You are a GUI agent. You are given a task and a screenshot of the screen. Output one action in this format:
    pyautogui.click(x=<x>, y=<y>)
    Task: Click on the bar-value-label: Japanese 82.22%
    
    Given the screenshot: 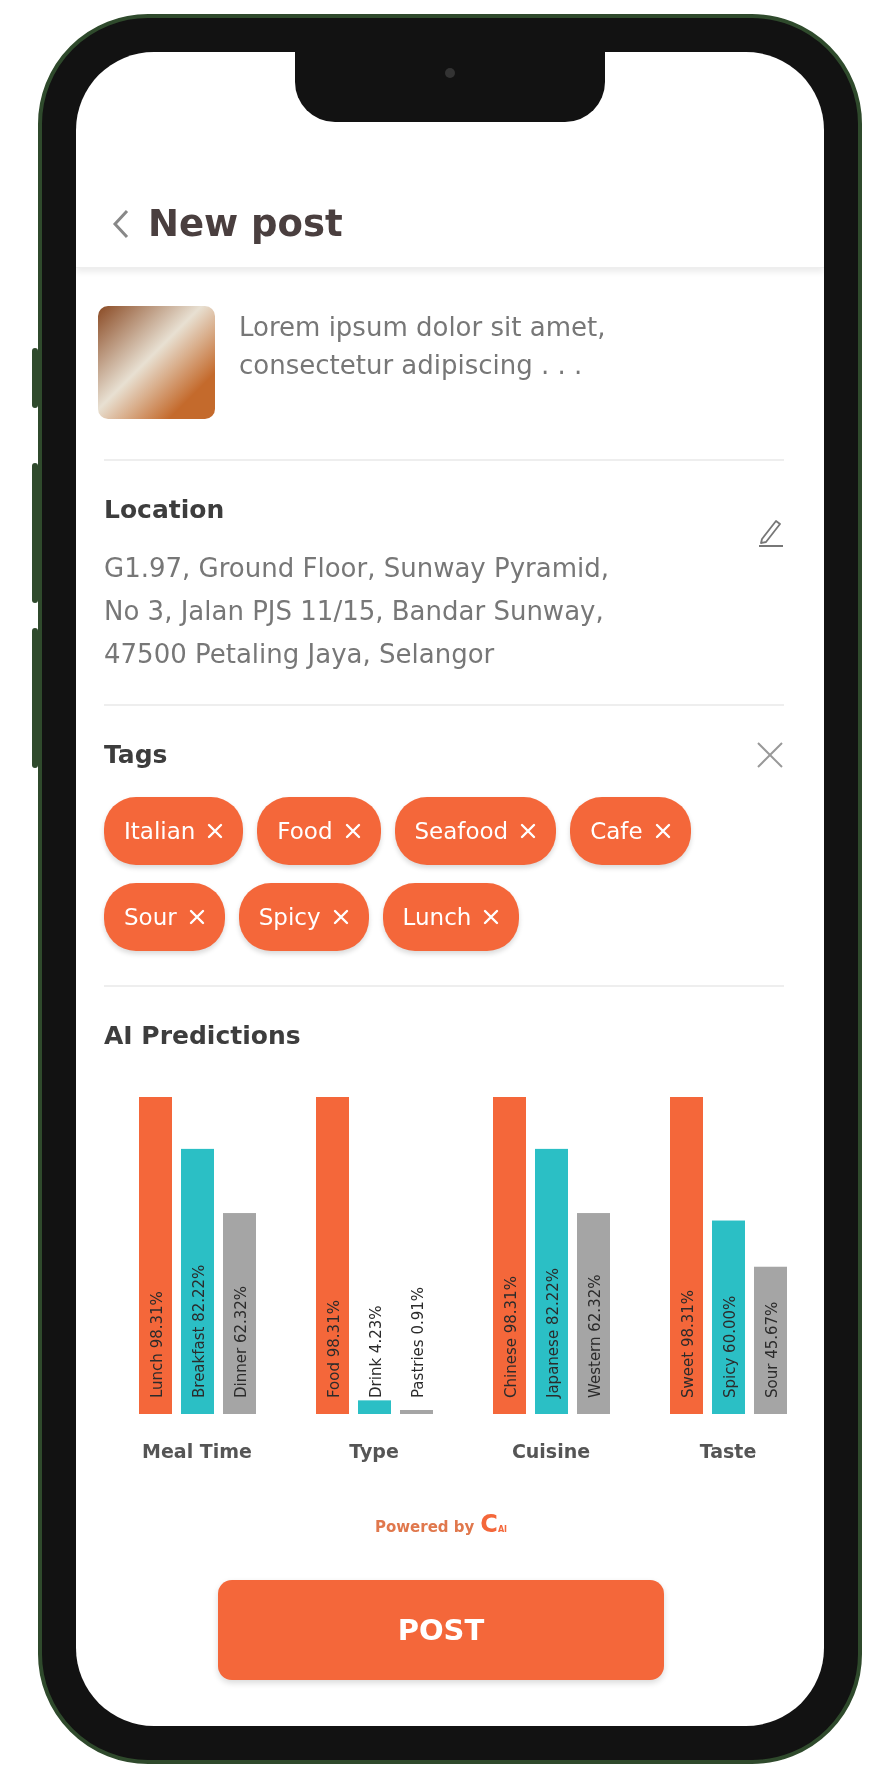 What is the action you would take?
    pyautogui.click(x=553, y=1332)
    